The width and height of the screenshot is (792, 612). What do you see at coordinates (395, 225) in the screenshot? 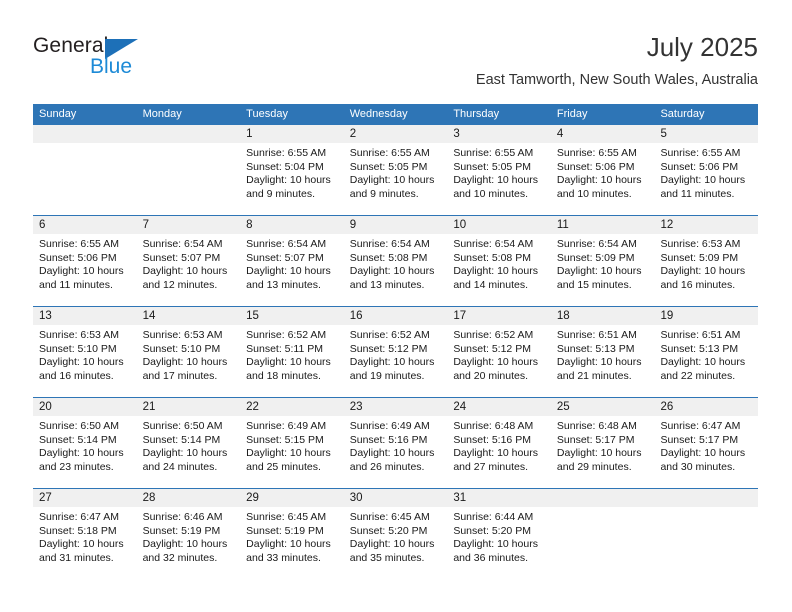
I see `day-number: 9` at bounding box center [395, 225].